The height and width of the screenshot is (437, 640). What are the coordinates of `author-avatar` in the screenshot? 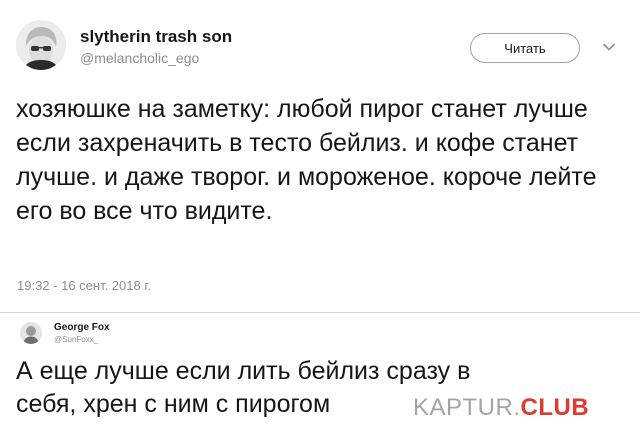 It's located at (41, 45).